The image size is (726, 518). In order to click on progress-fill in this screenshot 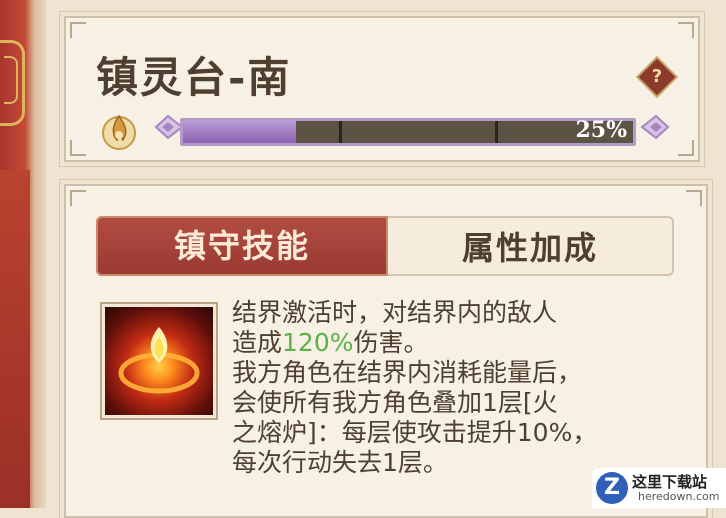, I will do `click(239, 132)`.